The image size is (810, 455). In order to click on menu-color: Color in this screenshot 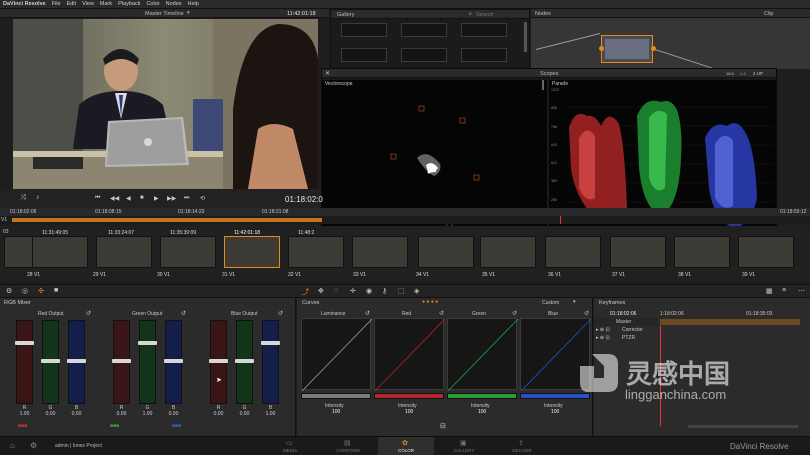, I will do `click(152, 4)`.